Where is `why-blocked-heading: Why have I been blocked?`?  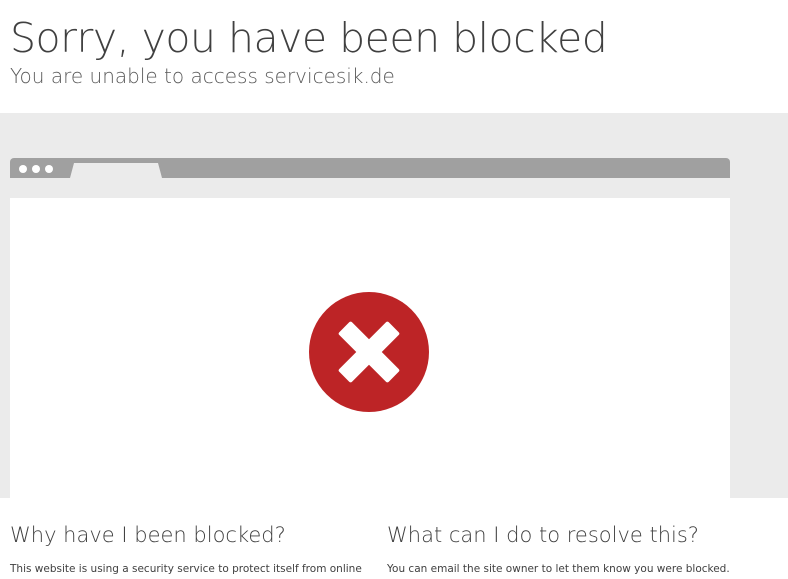
why-blocked-heading: Why have I been blocked? is located at coordinates (148, 535).